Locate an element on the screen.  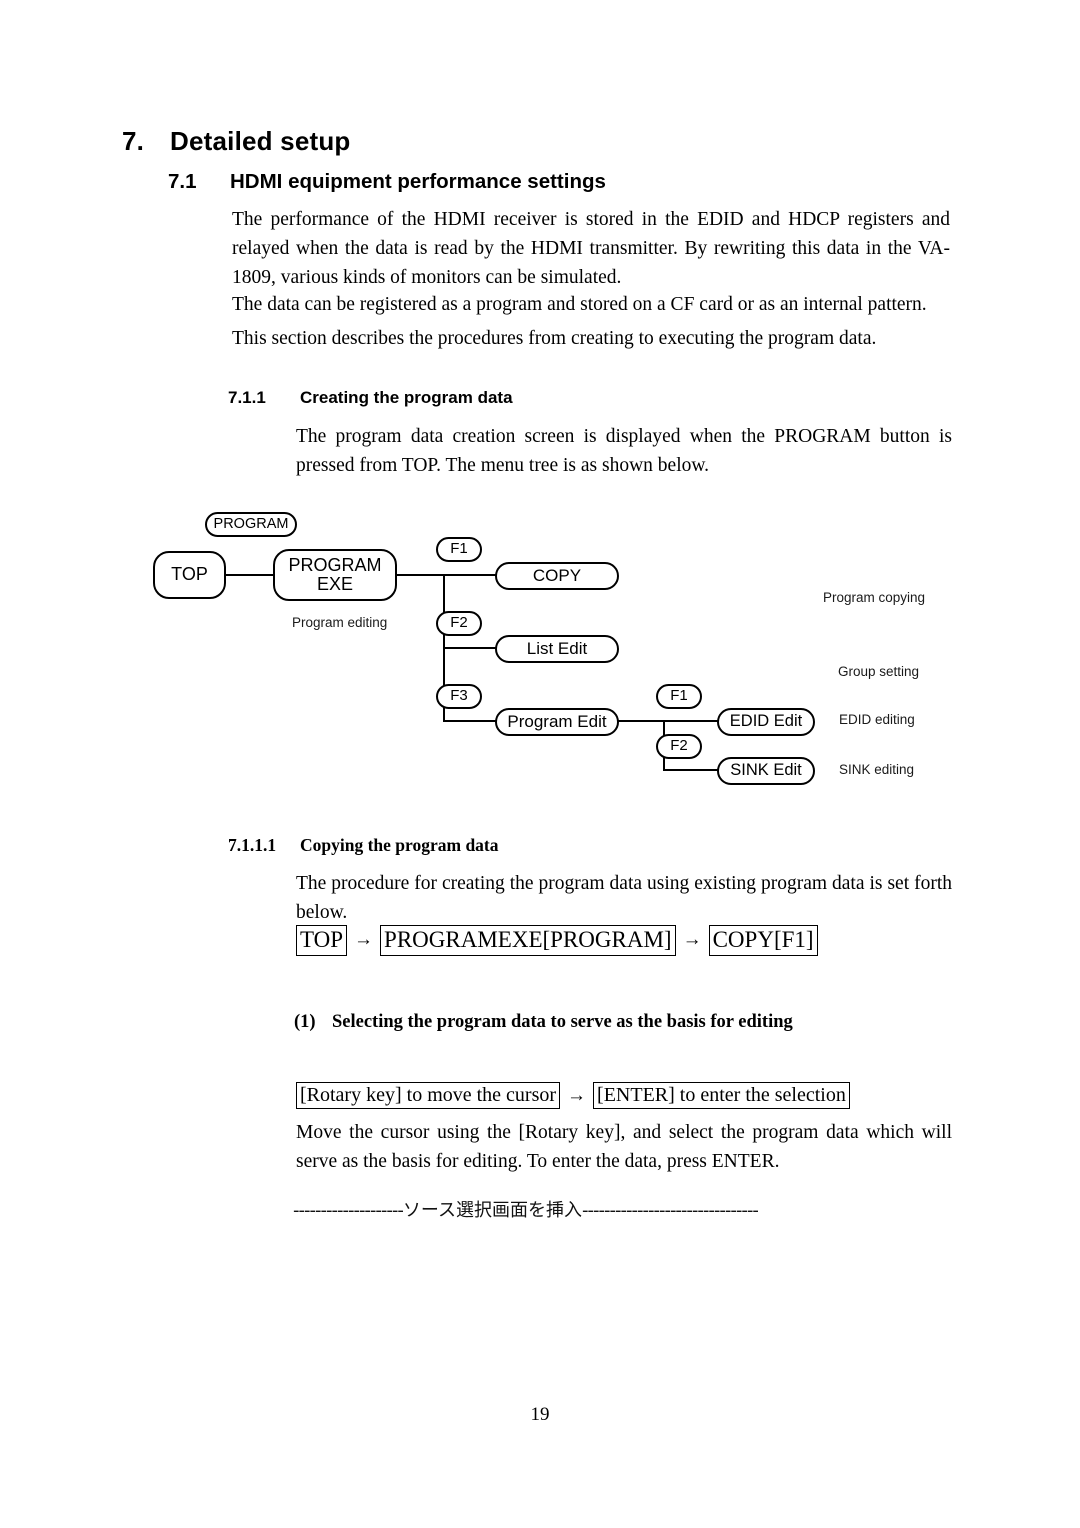
tree-node-program-exe: PROGRAM EXE is located at coordinates (335, 575).